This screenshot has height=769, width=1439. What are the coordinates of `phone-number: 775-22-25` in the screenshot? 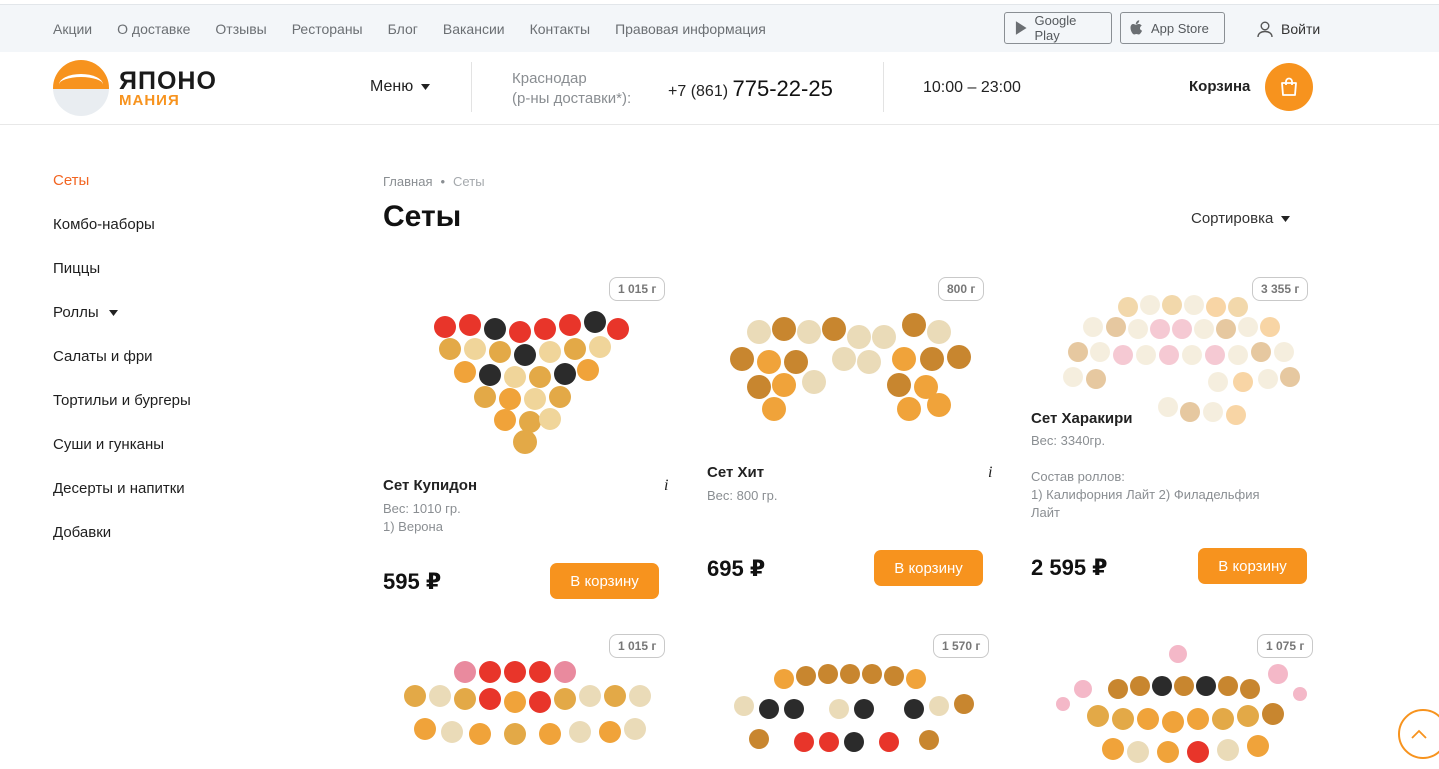 It's located at (782, 88).